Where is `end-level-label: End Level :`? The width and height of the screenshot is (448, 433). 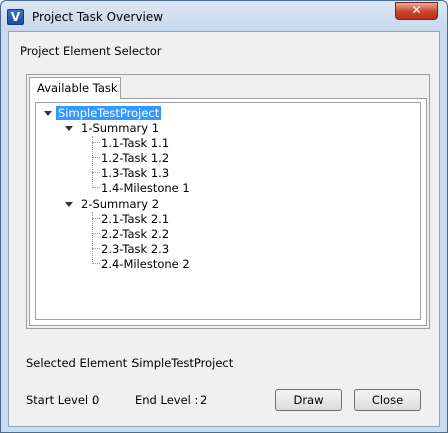
end-level-label: End Level : is located at coordinates (167, 400).